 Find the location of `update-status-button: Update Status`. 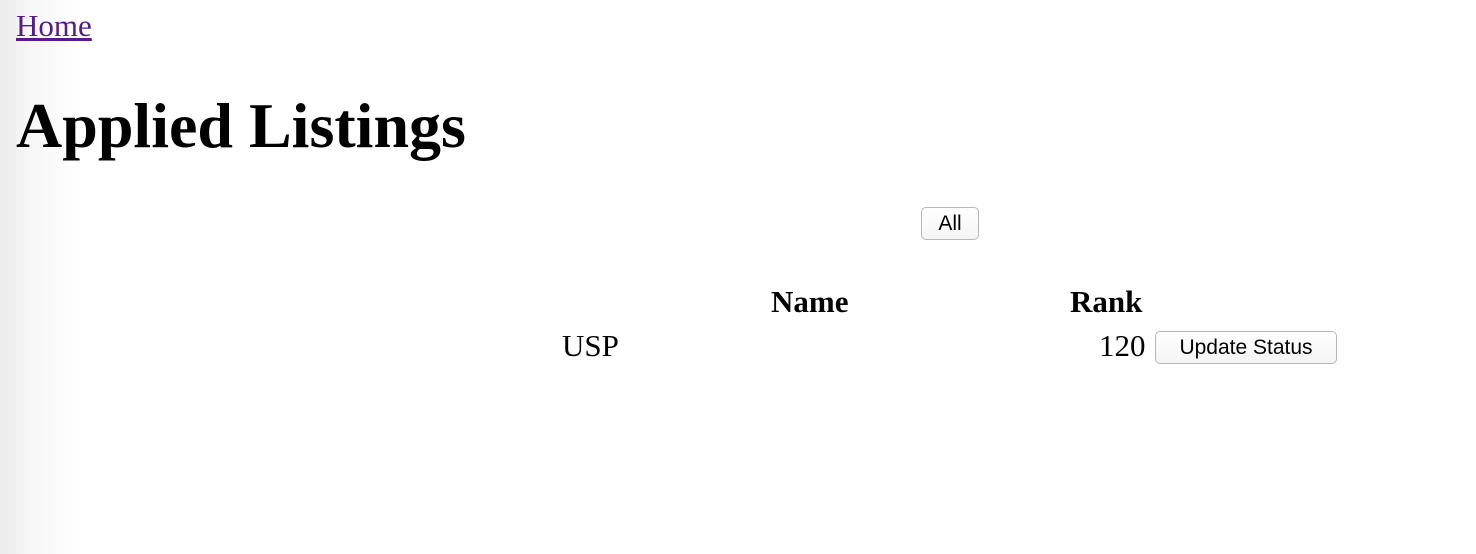

update-status-button: Update Status is located at coordinates (1246, 347).